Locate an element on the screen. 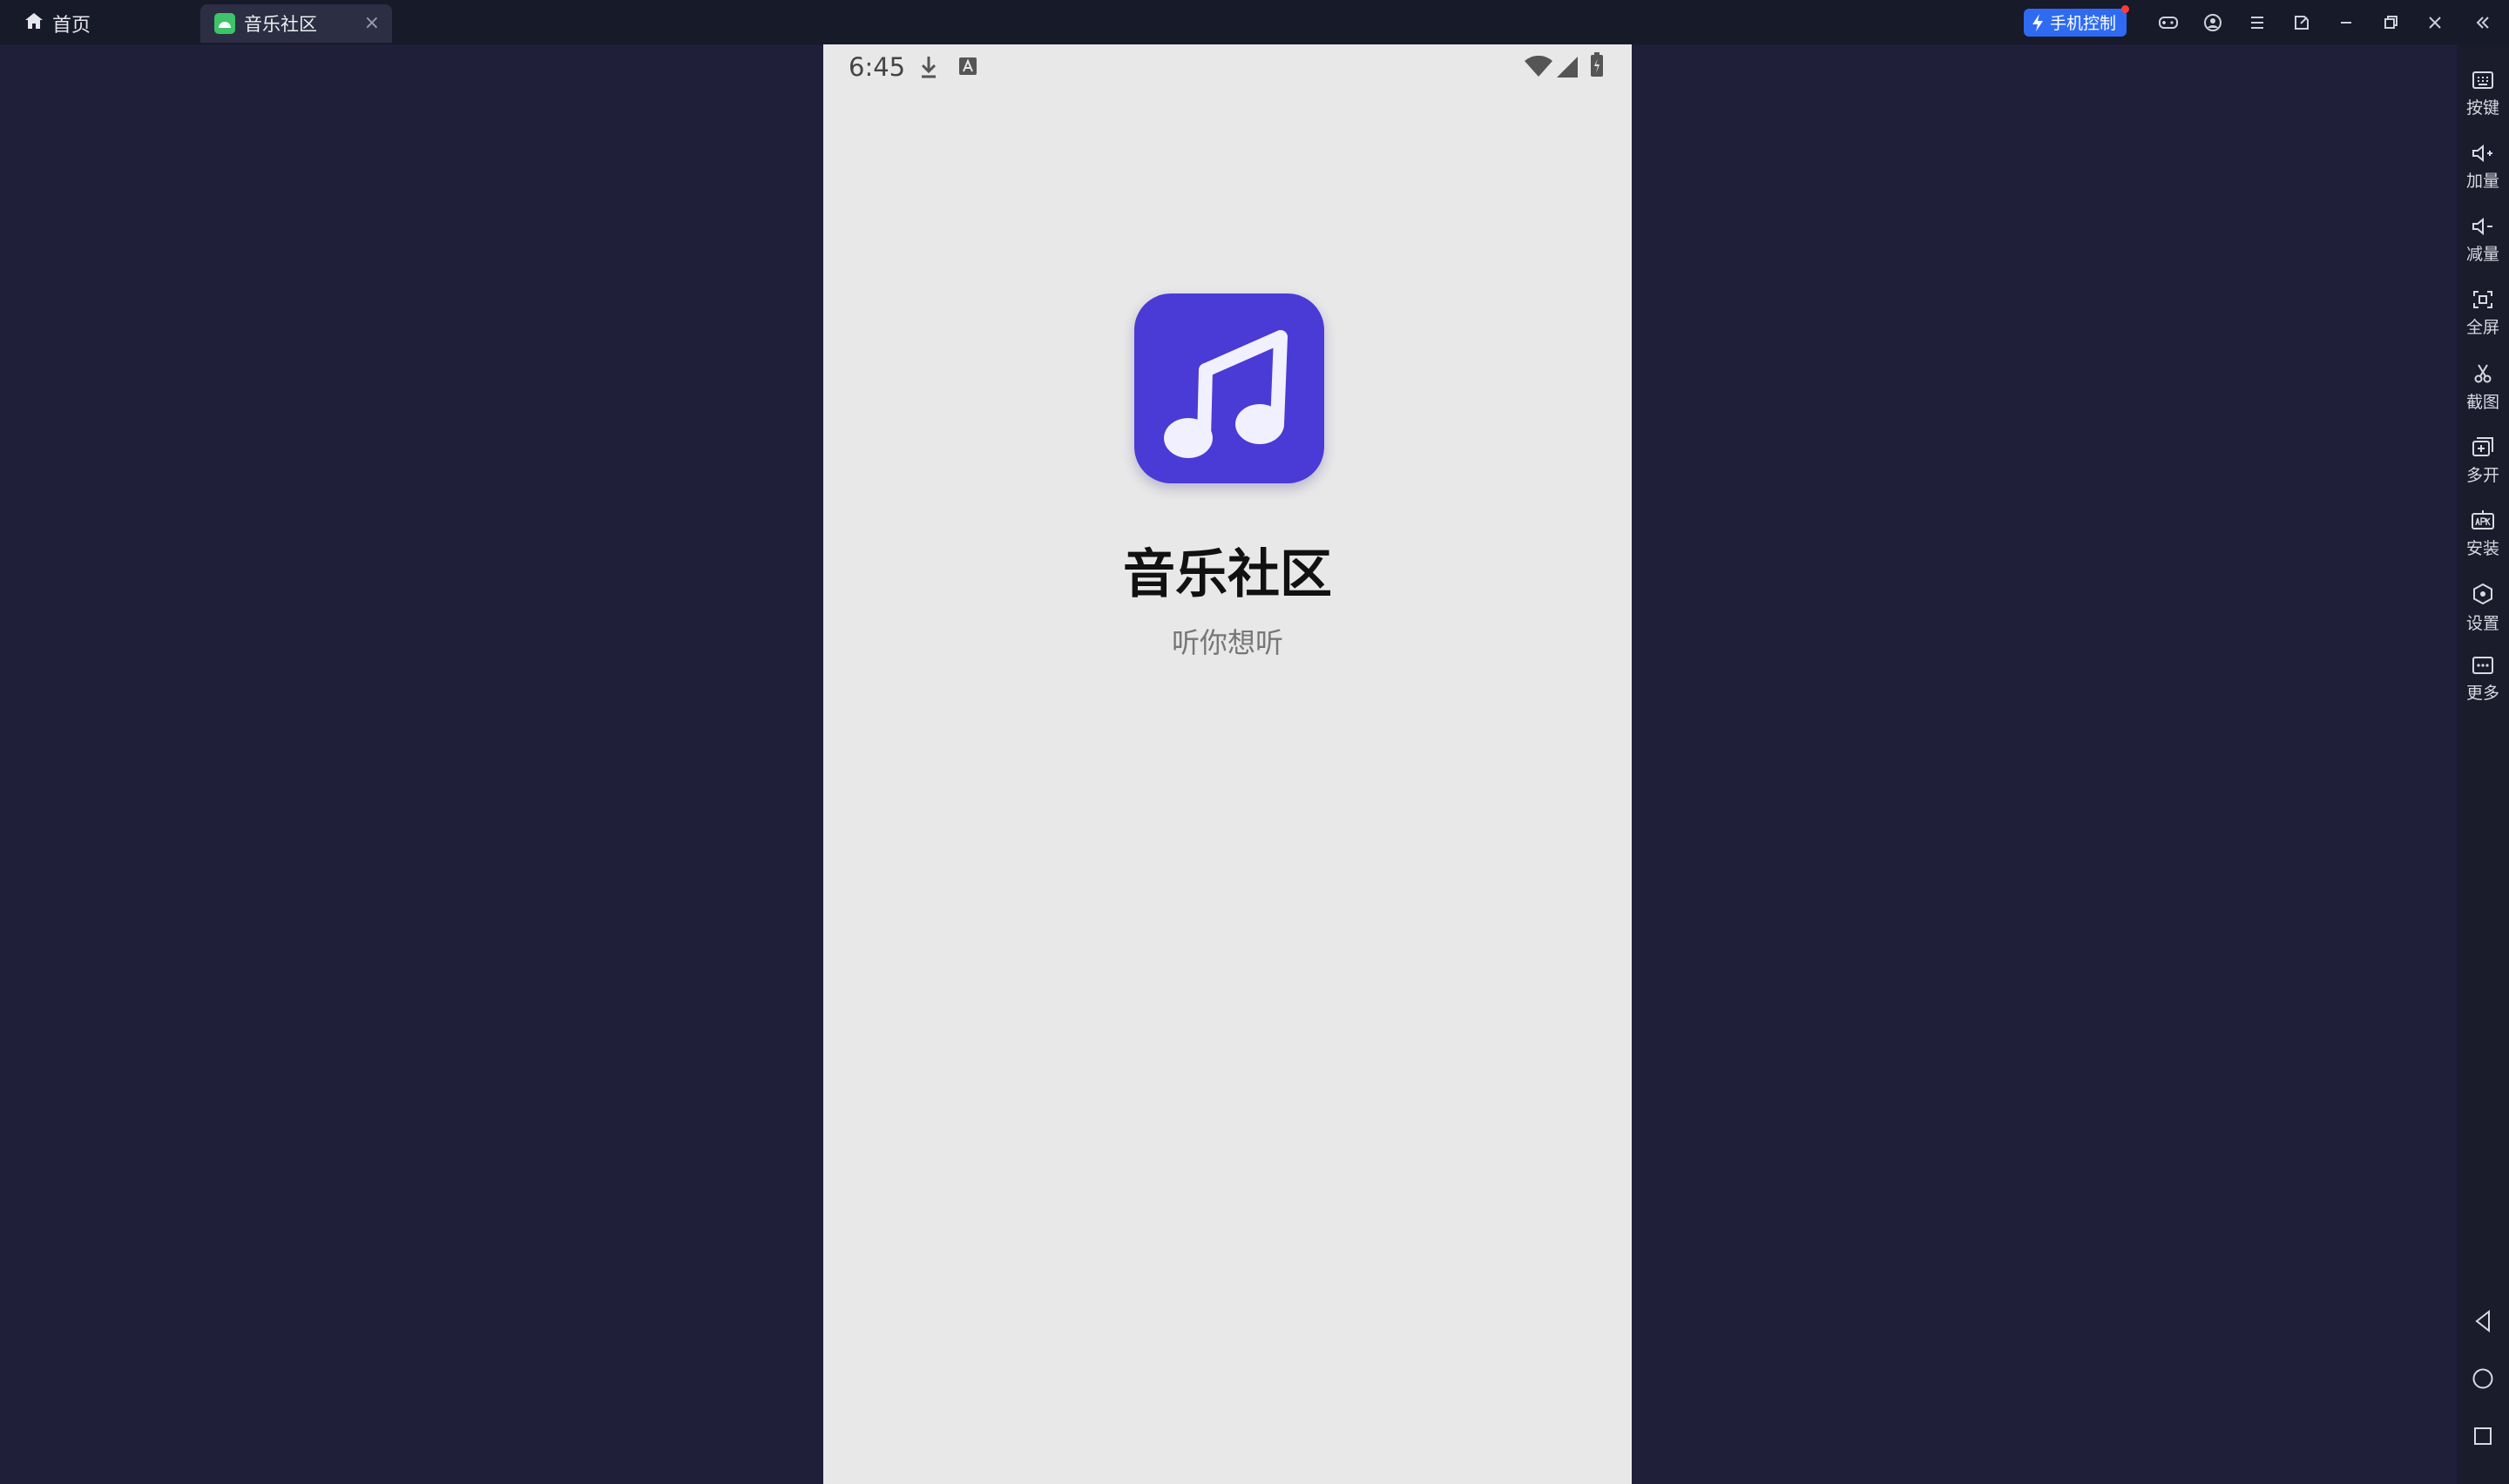 The image size is (2509, 1484). collapse-icon is located at coordinates (2482, 22).